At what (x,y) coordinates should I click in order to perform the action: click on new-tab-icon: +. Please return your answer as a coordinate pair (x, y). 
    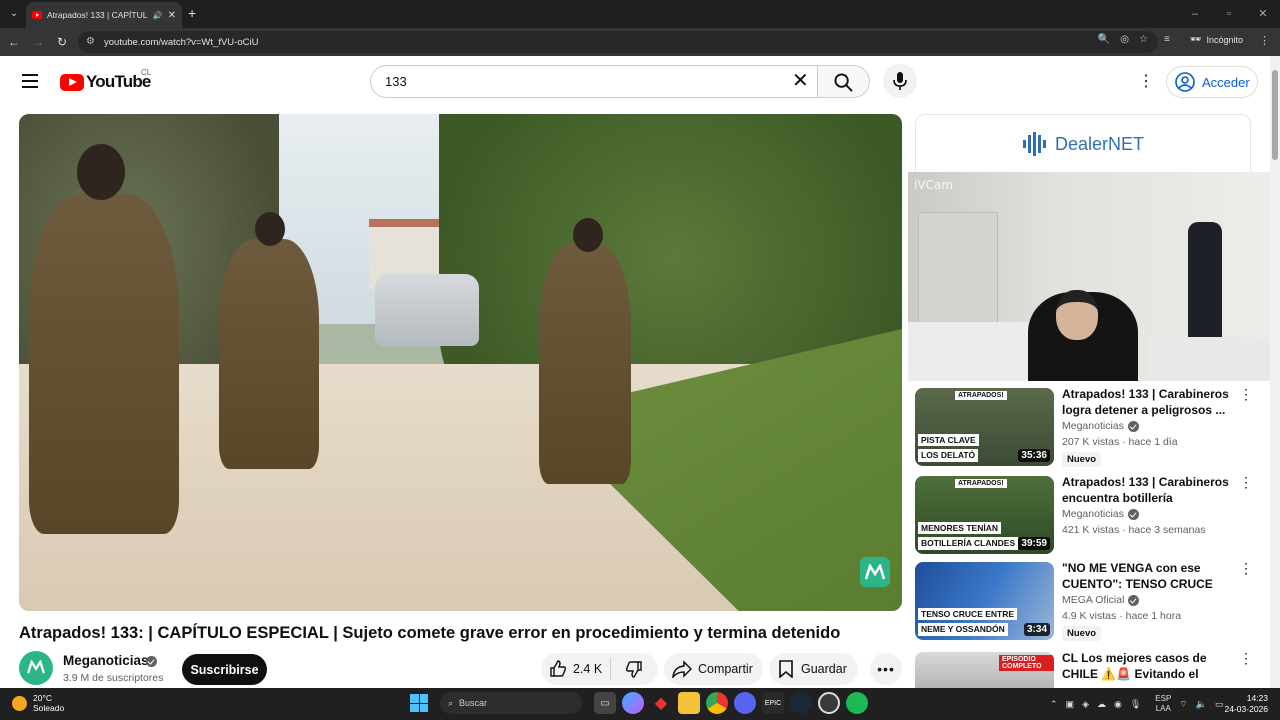
    Looking at the image, I should click on (192, 13).